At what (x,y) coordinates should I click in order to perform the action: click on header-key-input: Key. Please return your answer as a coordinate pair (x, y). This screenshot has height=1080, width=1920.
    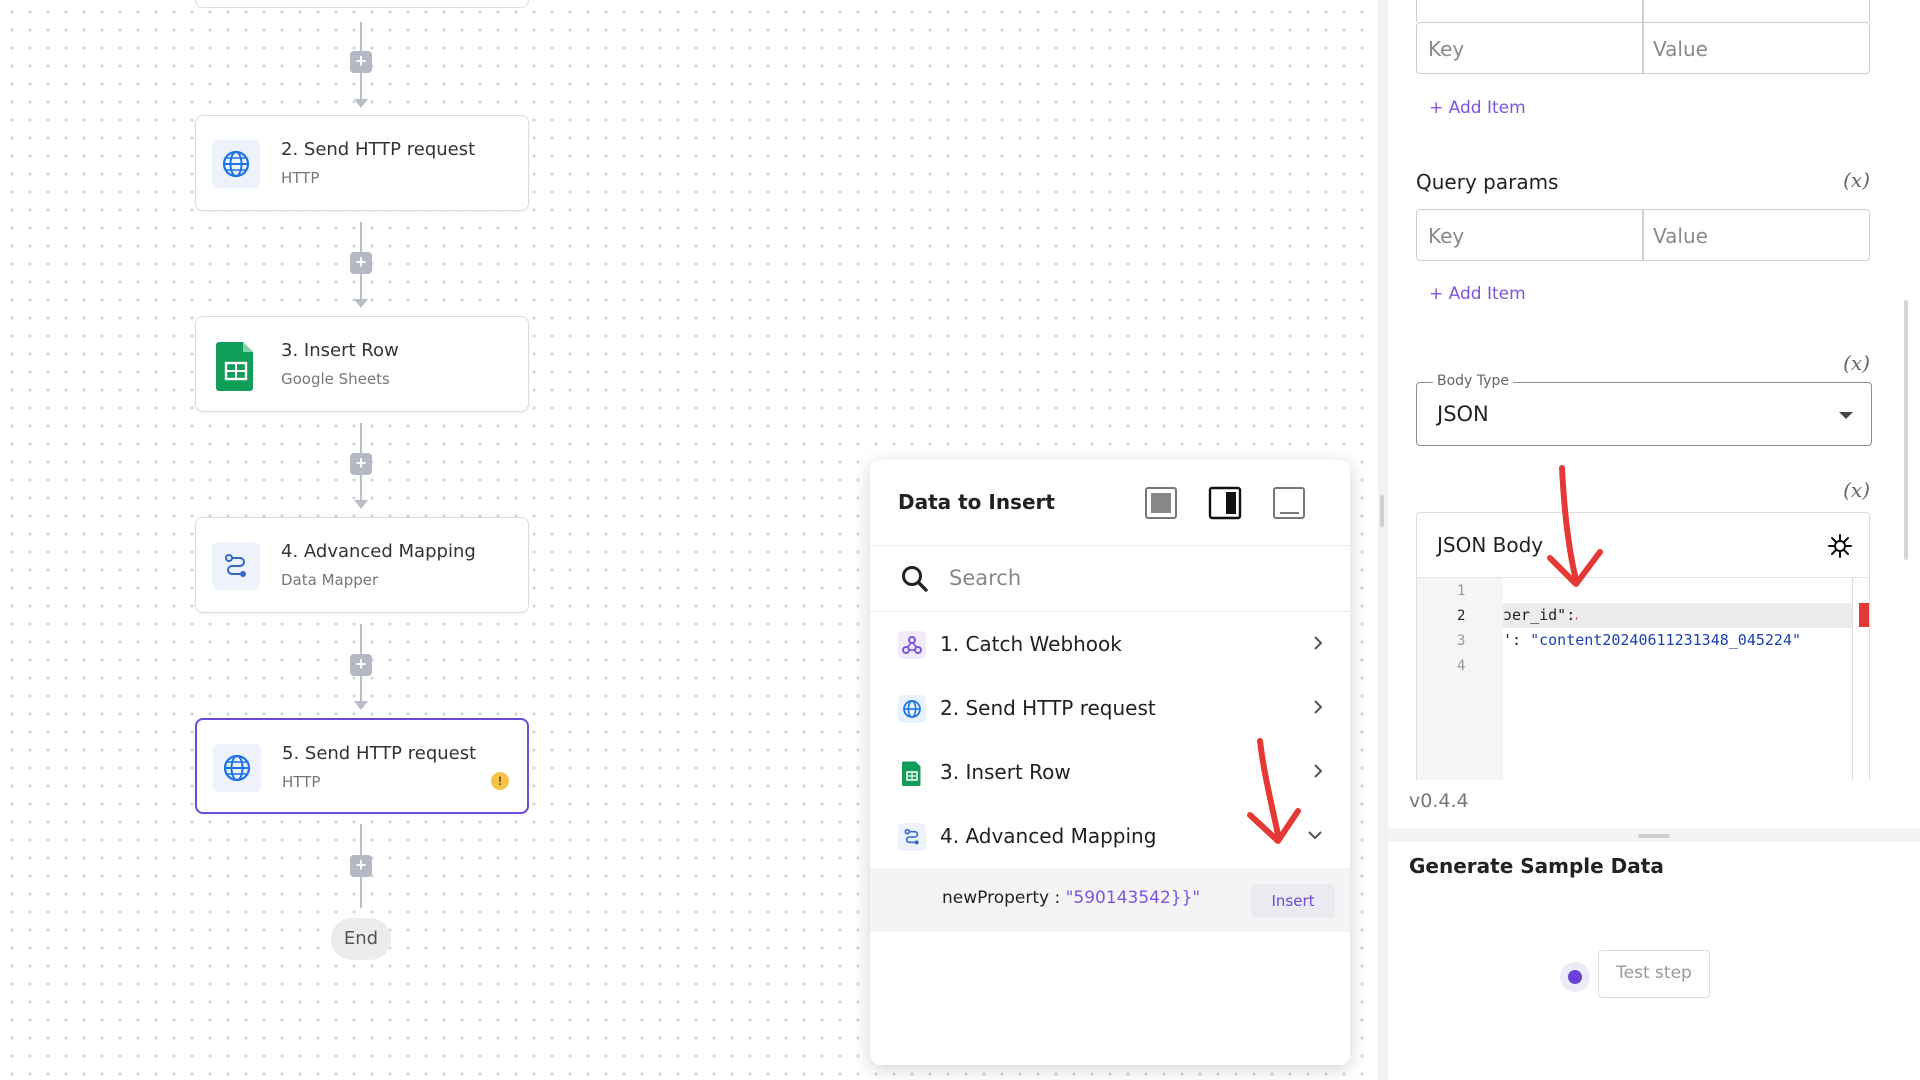
    Looking at the image, I should click on (1446, 49).